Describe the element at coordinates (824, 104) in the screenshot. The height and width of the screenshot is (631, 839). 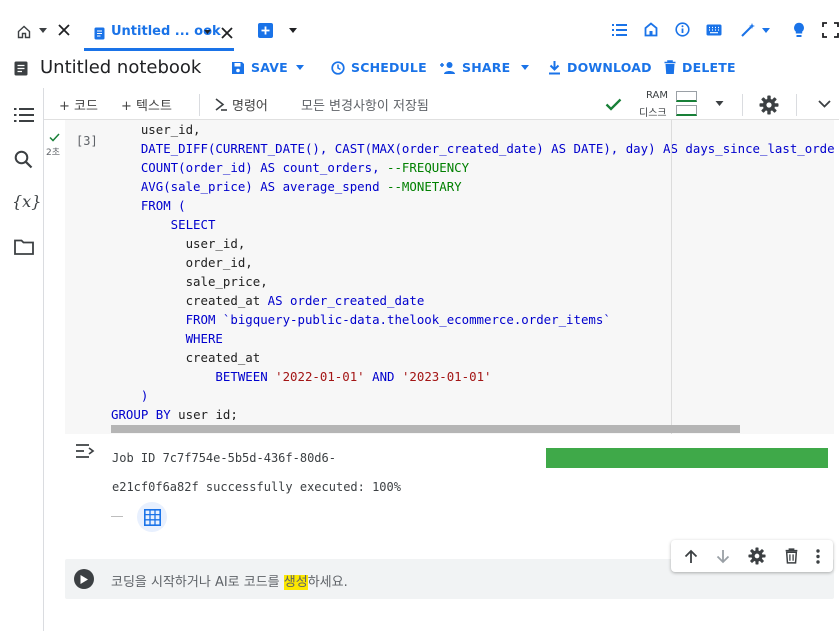
I see `collapse-chevron-icon` at that location.